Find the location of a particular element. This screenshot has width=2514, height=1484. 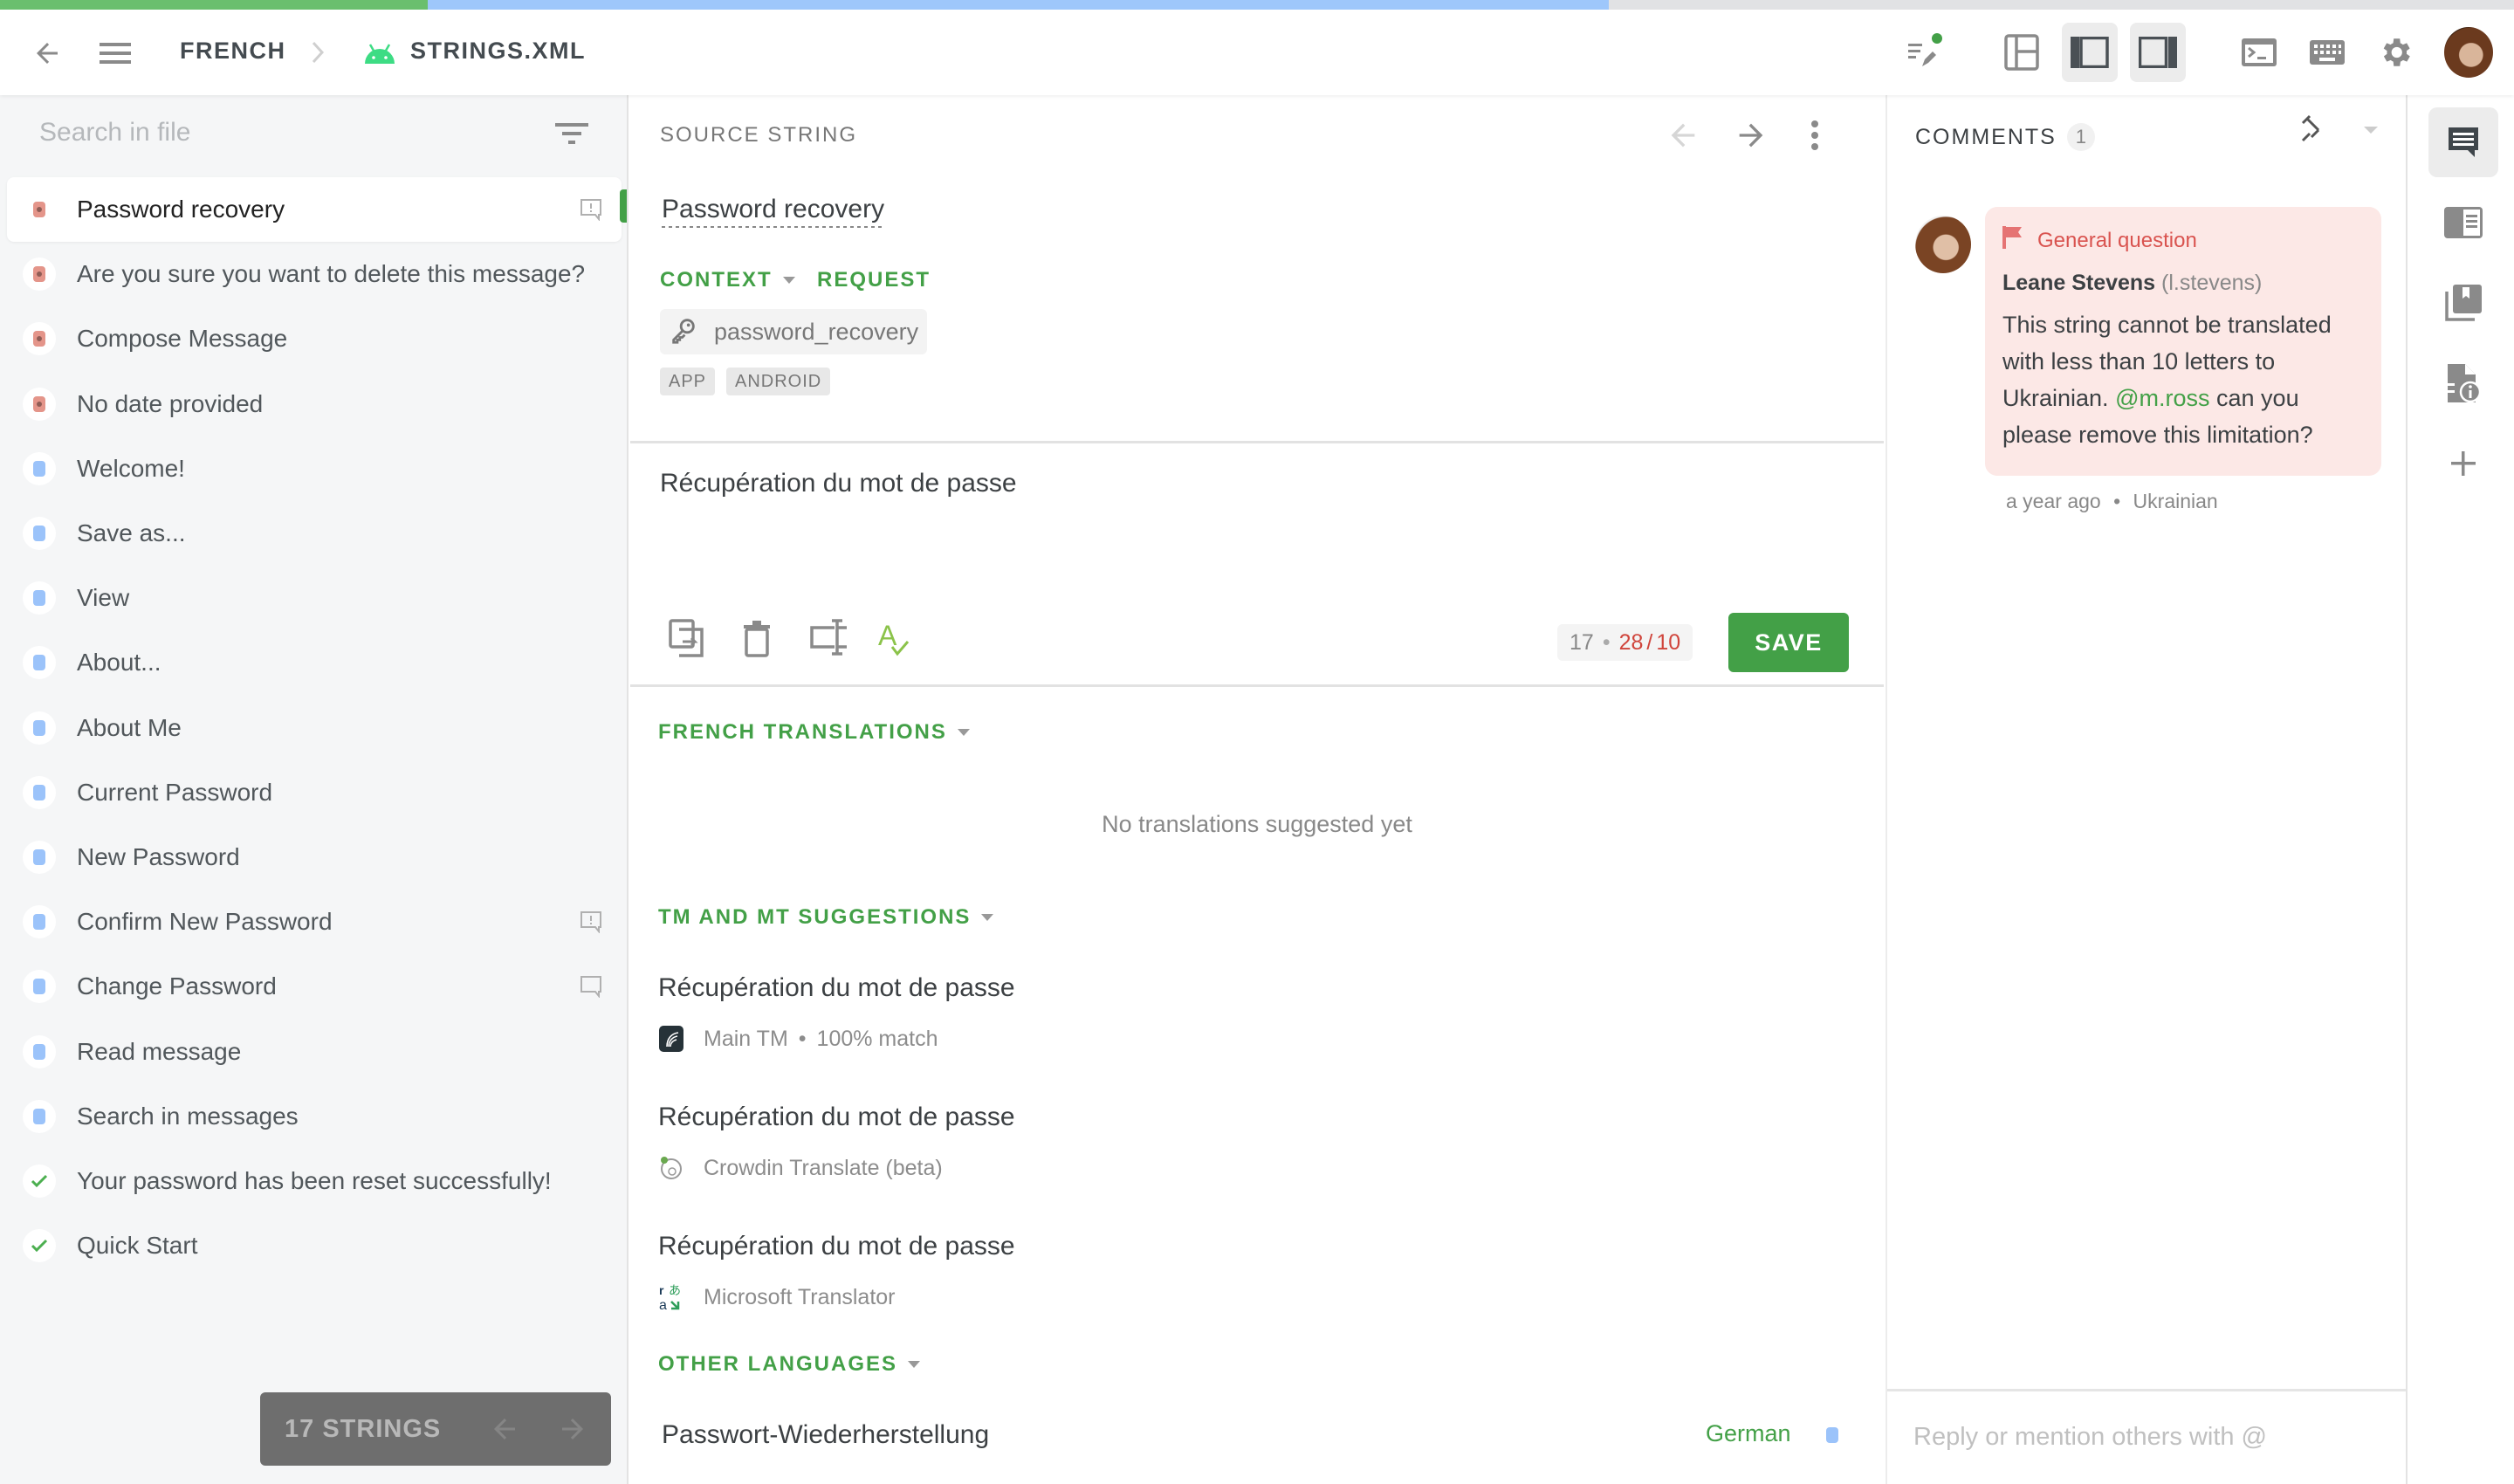

reply-input: Reply or mention others with @ is located at coordinates (2090, 1438).